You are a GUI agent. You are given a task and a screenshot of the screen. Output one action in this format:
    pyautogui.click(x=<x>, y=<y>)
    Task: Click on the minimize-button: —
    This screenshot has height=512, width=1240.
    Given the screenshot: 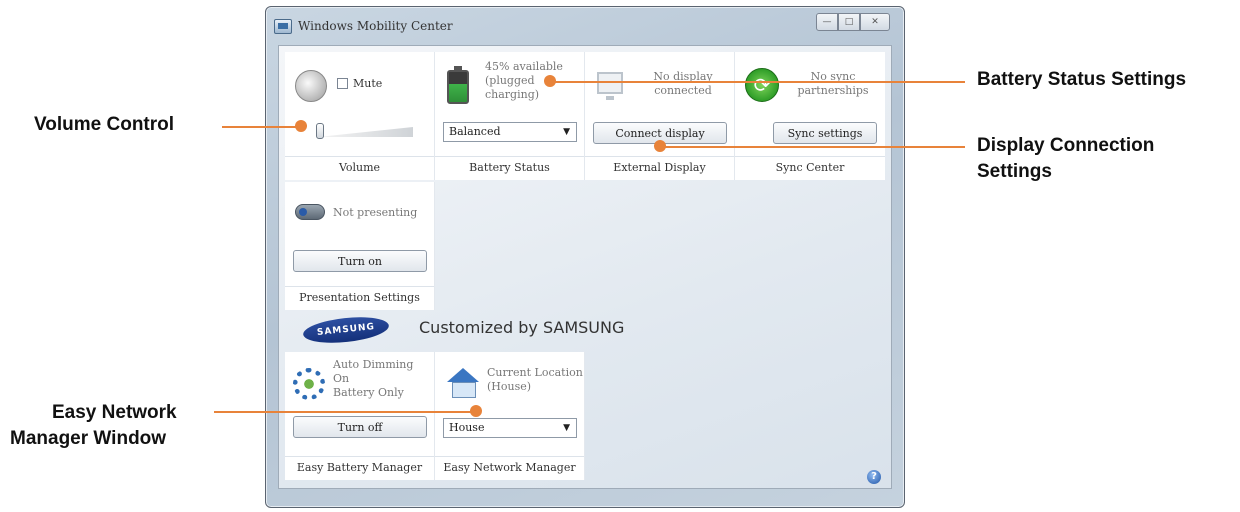 What is the action you would take?
    pyautogui.click(x=827, y=22)
    